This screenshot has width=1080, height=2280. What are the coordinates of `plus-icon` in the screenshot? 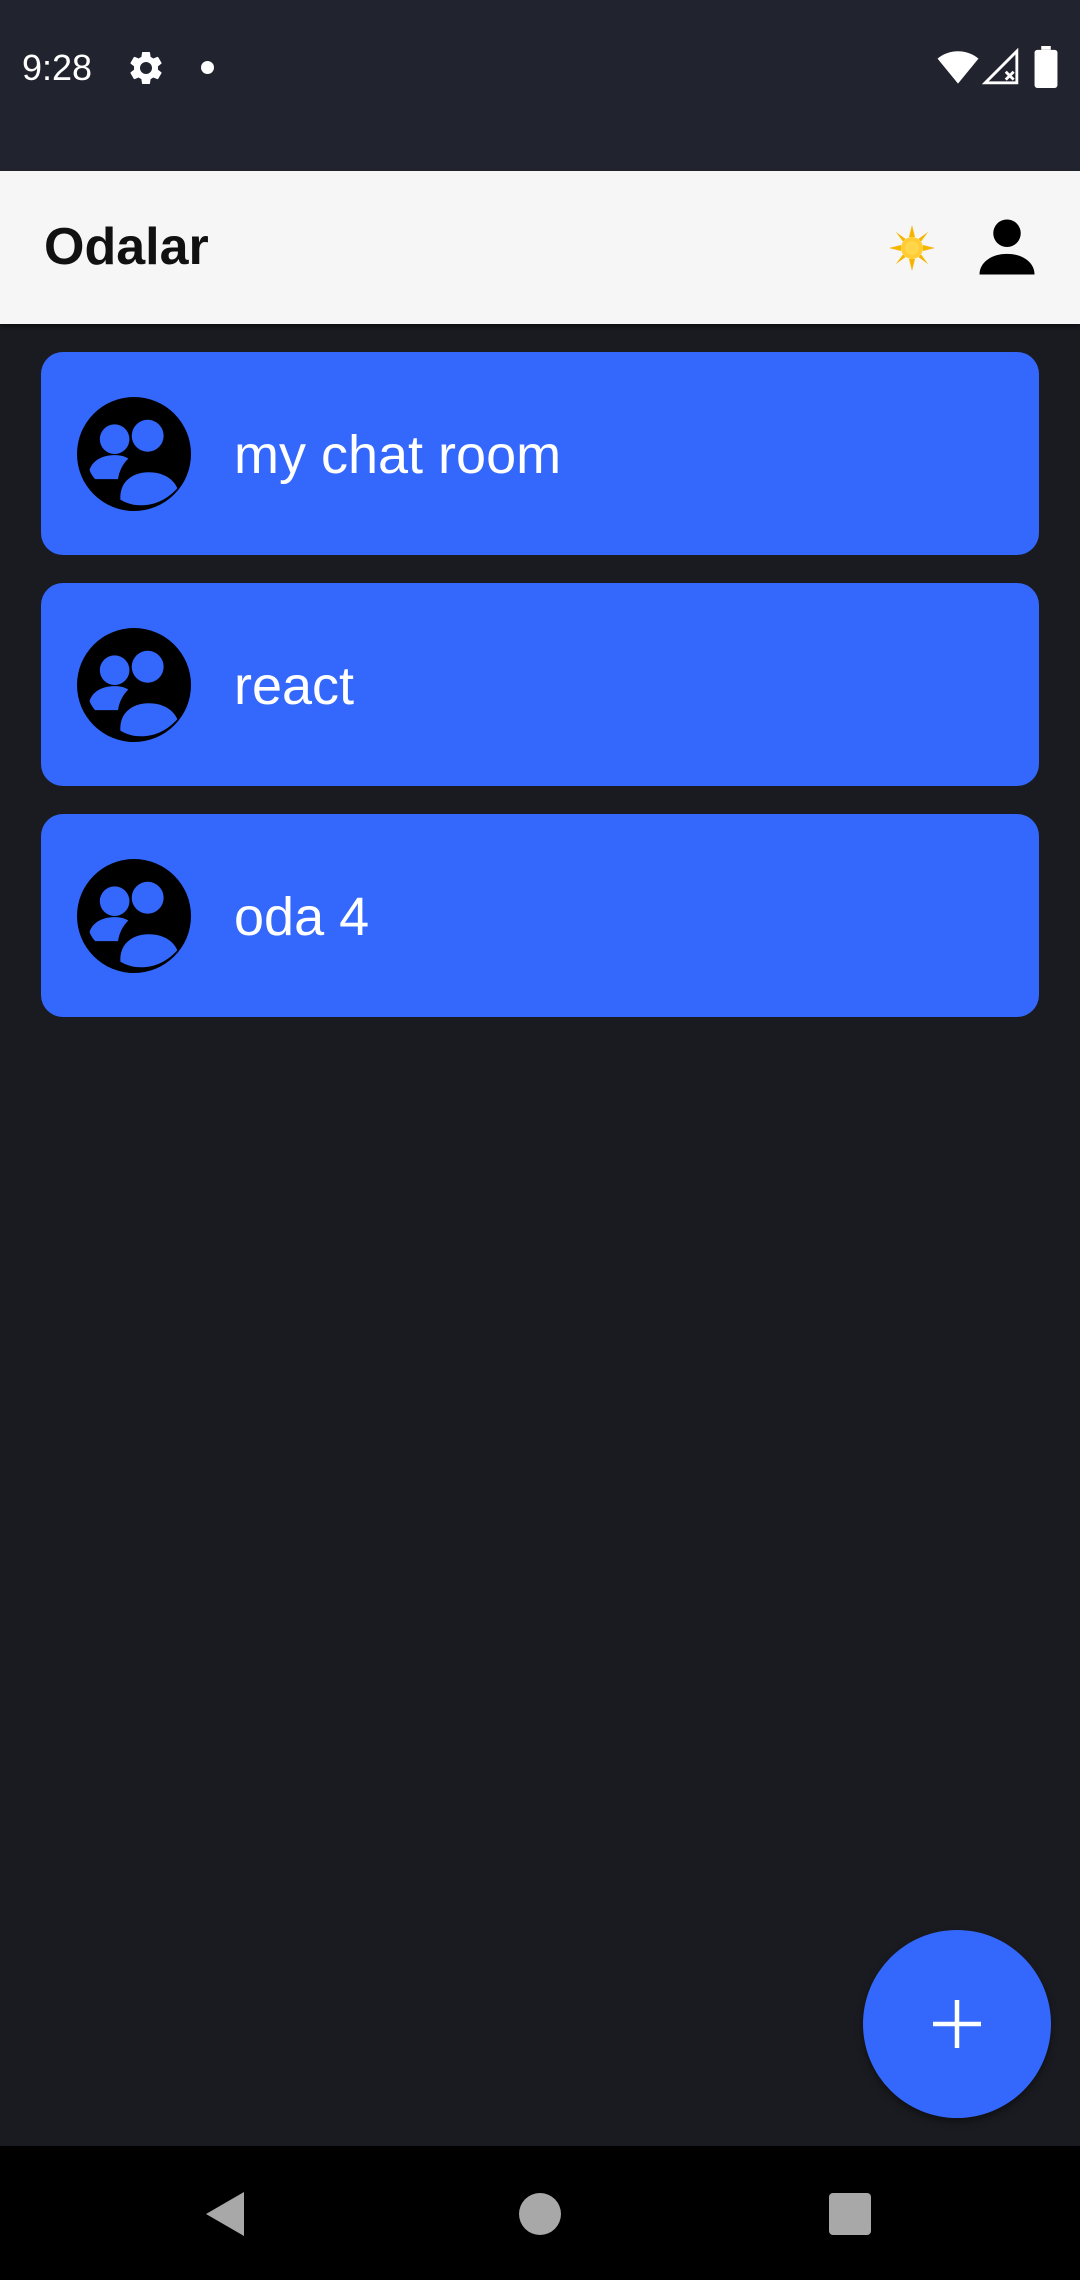 It's located at (957, 2024).